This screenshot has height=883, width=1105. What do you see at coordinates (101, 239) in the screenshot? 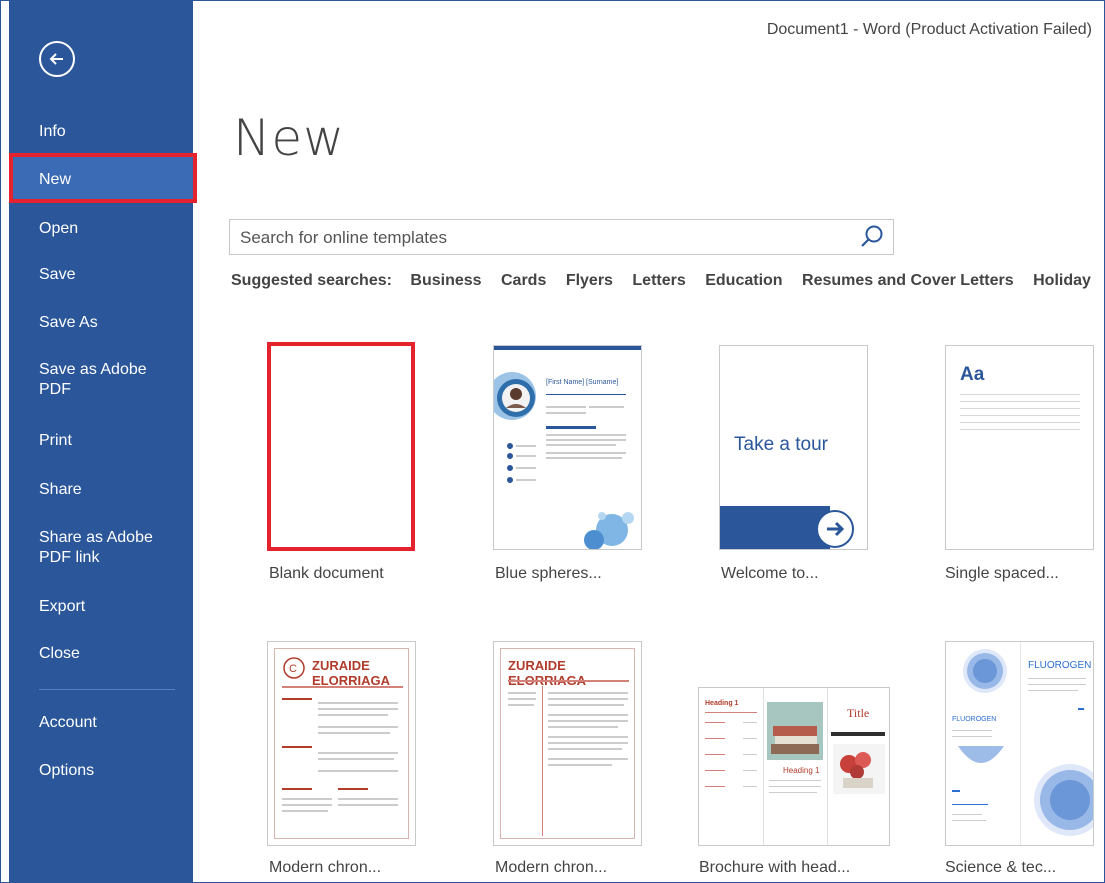
I see `nav-open: Open` at bounding box center [101, 239].